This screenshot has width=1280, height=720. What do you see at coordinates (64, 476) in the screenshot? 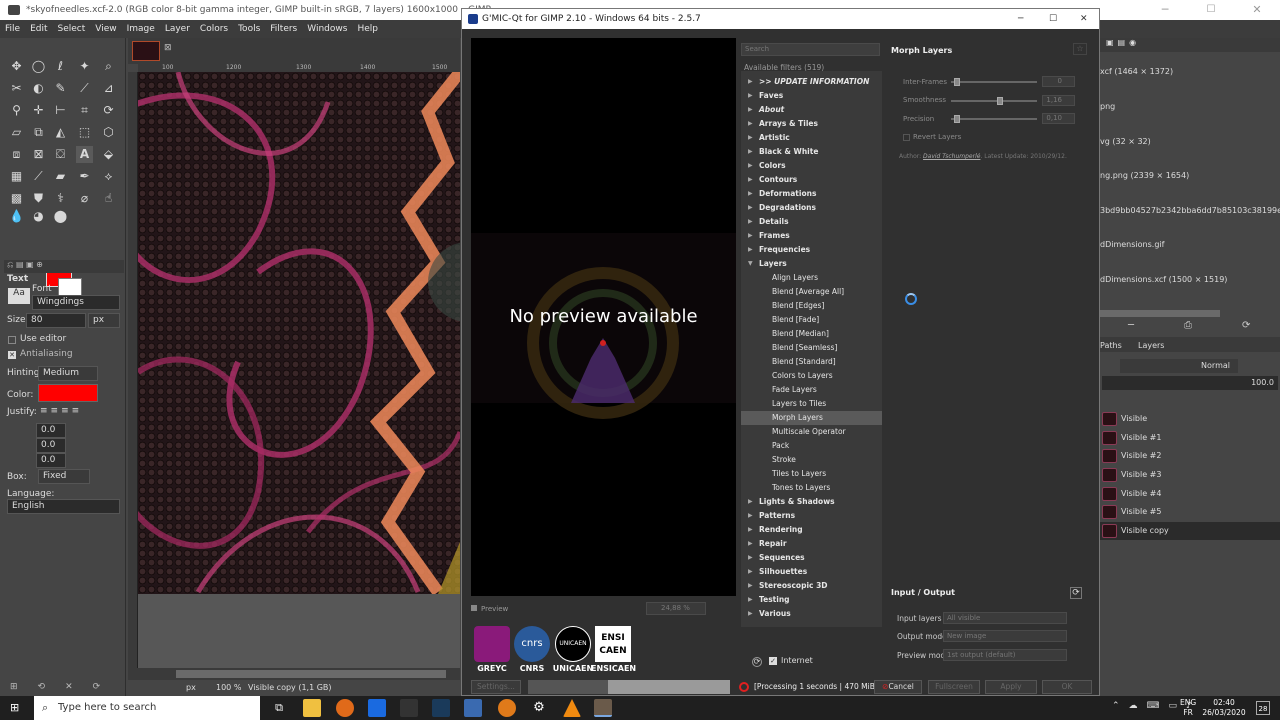
I see `box-select: Fixed` at bounding box center [64, 476].